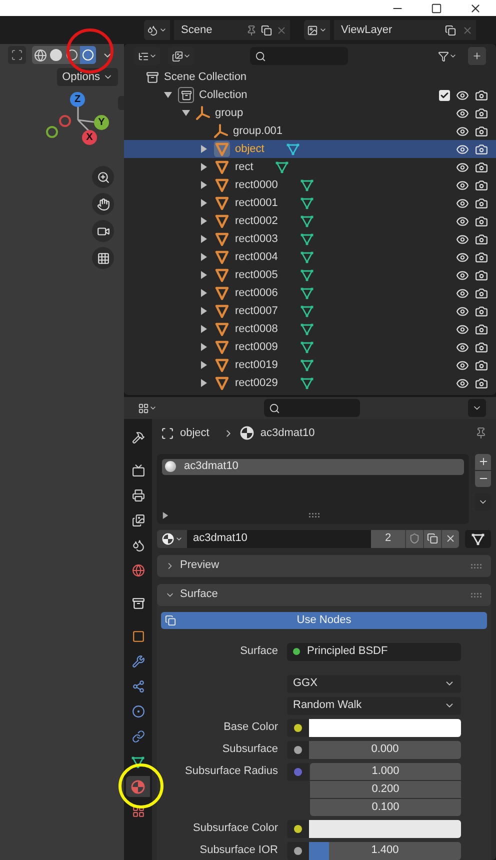  What do you see at coordinates (310, 167) in the screenshot?
I see `outliner-row: rect` at bounding box center [310, 167].